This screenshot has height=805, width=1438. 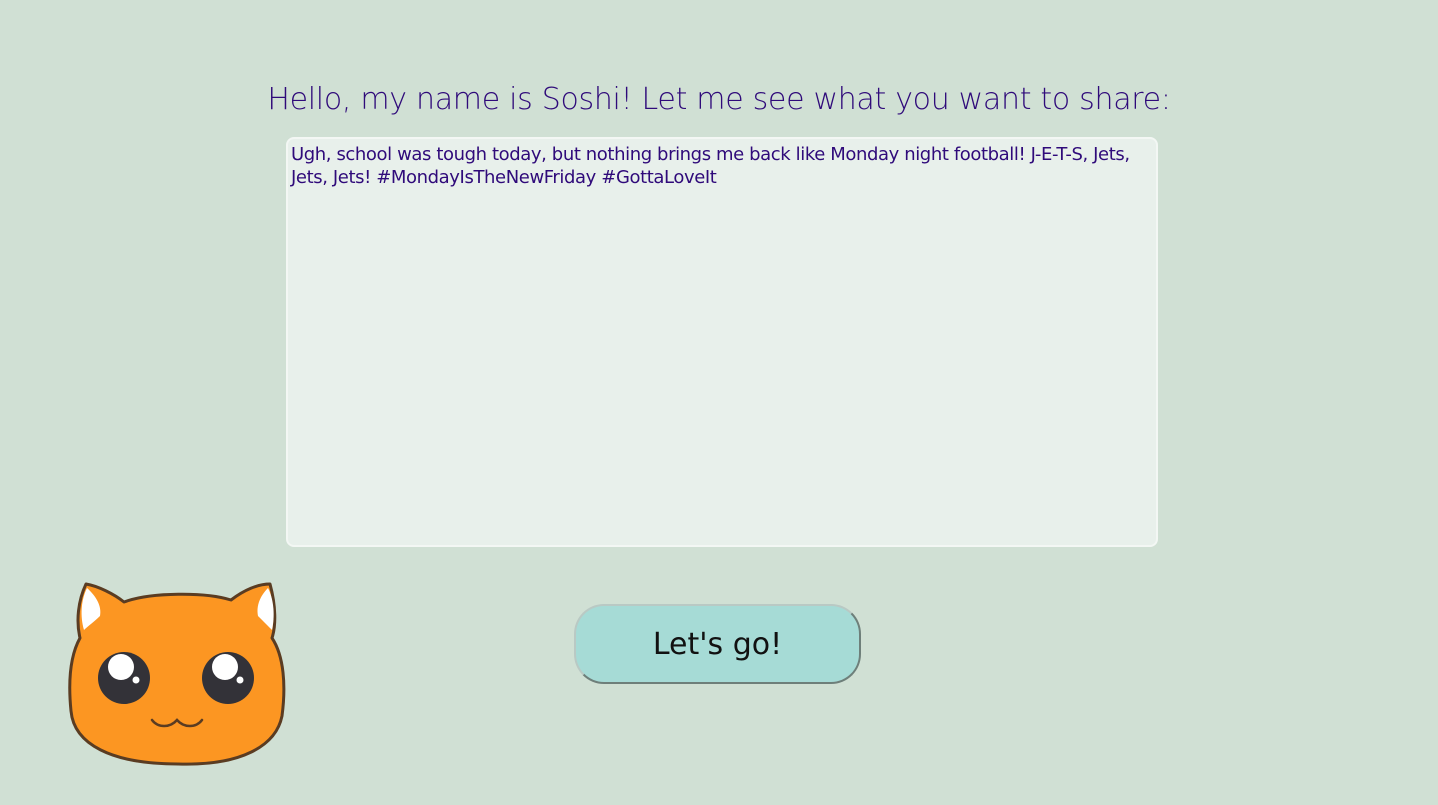 I want to click on orange-cat-face-icon, so click(x=177, y=674).